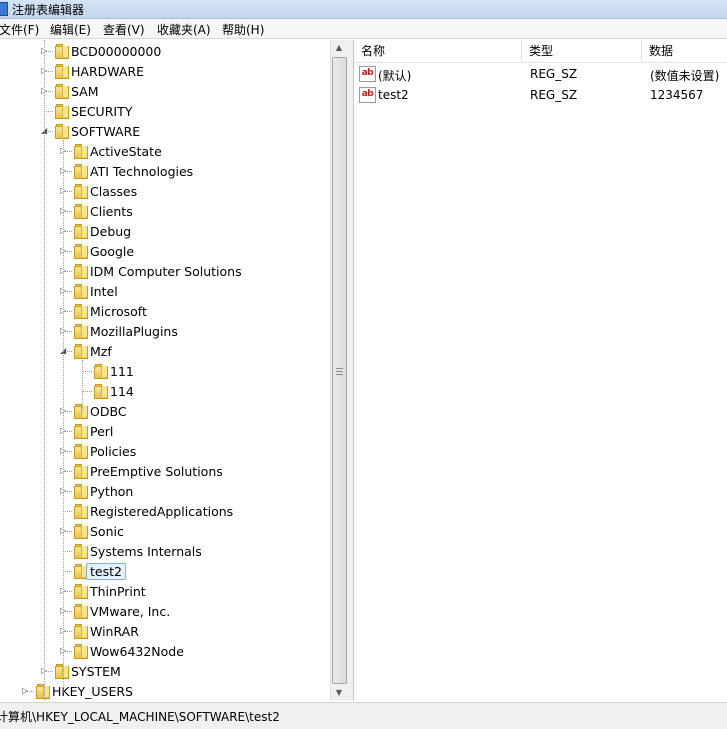 Image resolution: width=727 pixels, height=729 pixels. I want to click on tree-node: 114, so click(165, 391).